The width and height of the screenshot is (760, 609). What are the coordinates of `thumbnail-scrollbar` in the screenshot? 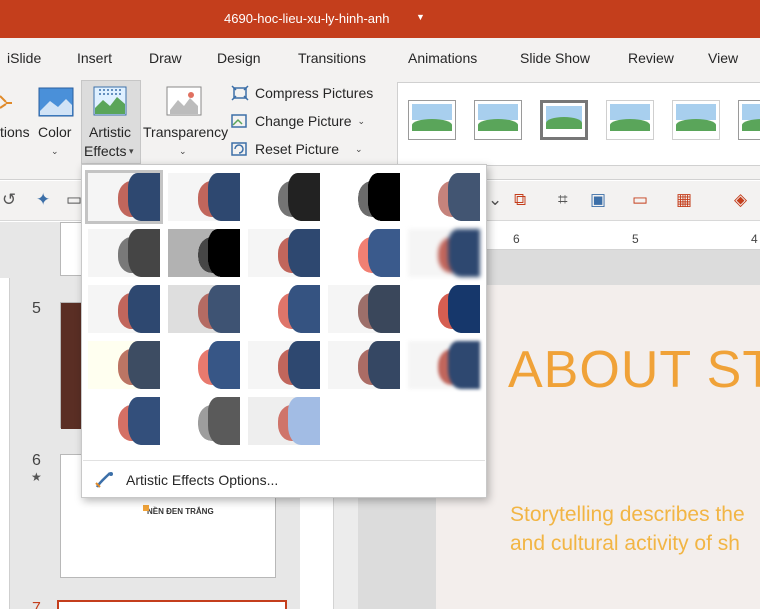 It's located at (5, 443).